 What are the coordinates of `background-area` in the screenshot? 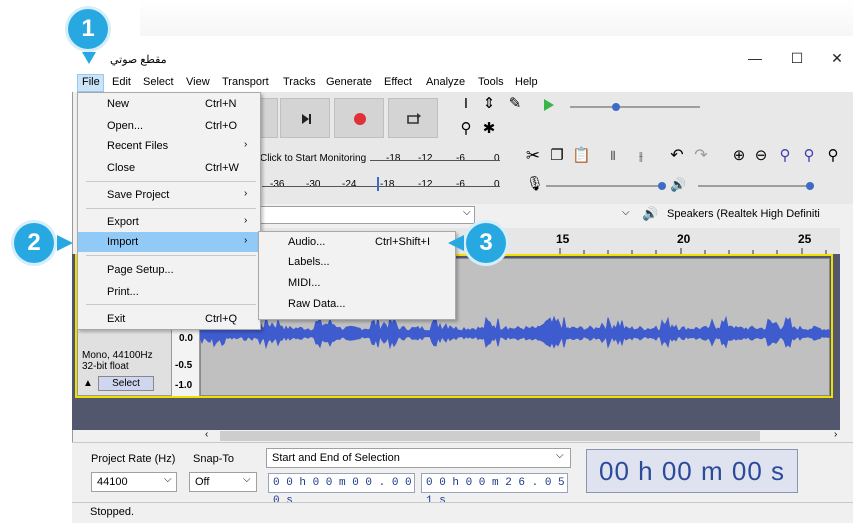 It's located at (496, 18).